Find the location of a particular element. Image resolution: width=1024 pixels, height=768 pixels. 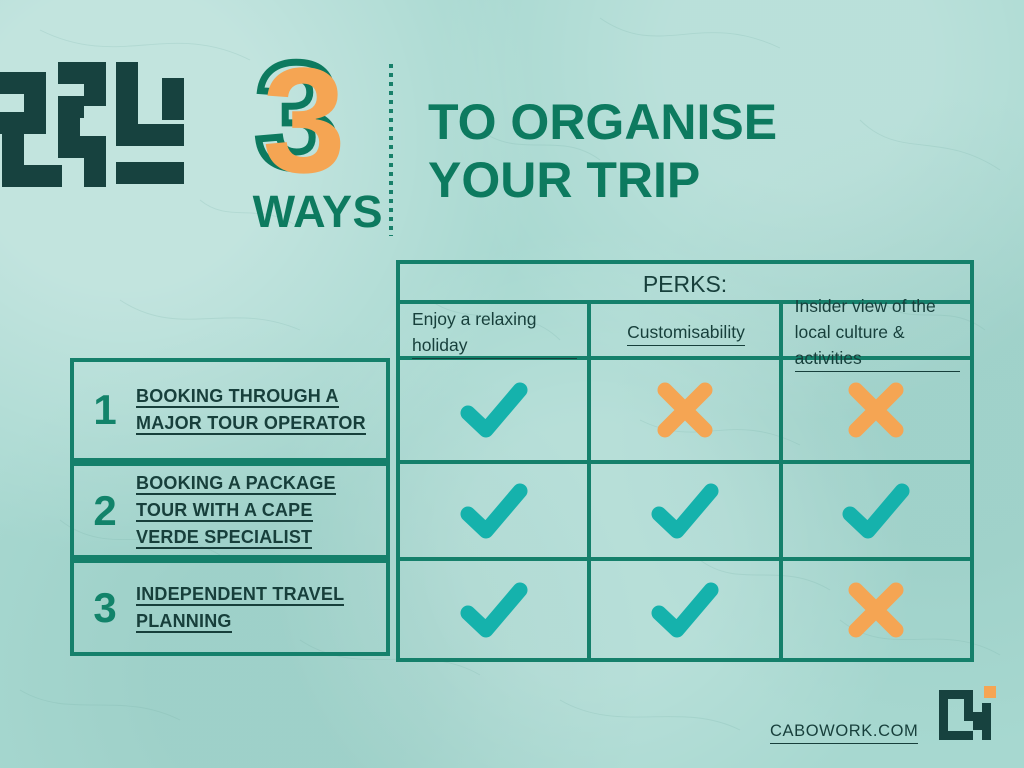

perks-column-header-1-text: Enjoy a relaxing holiday is located at coordinates (495, 332).